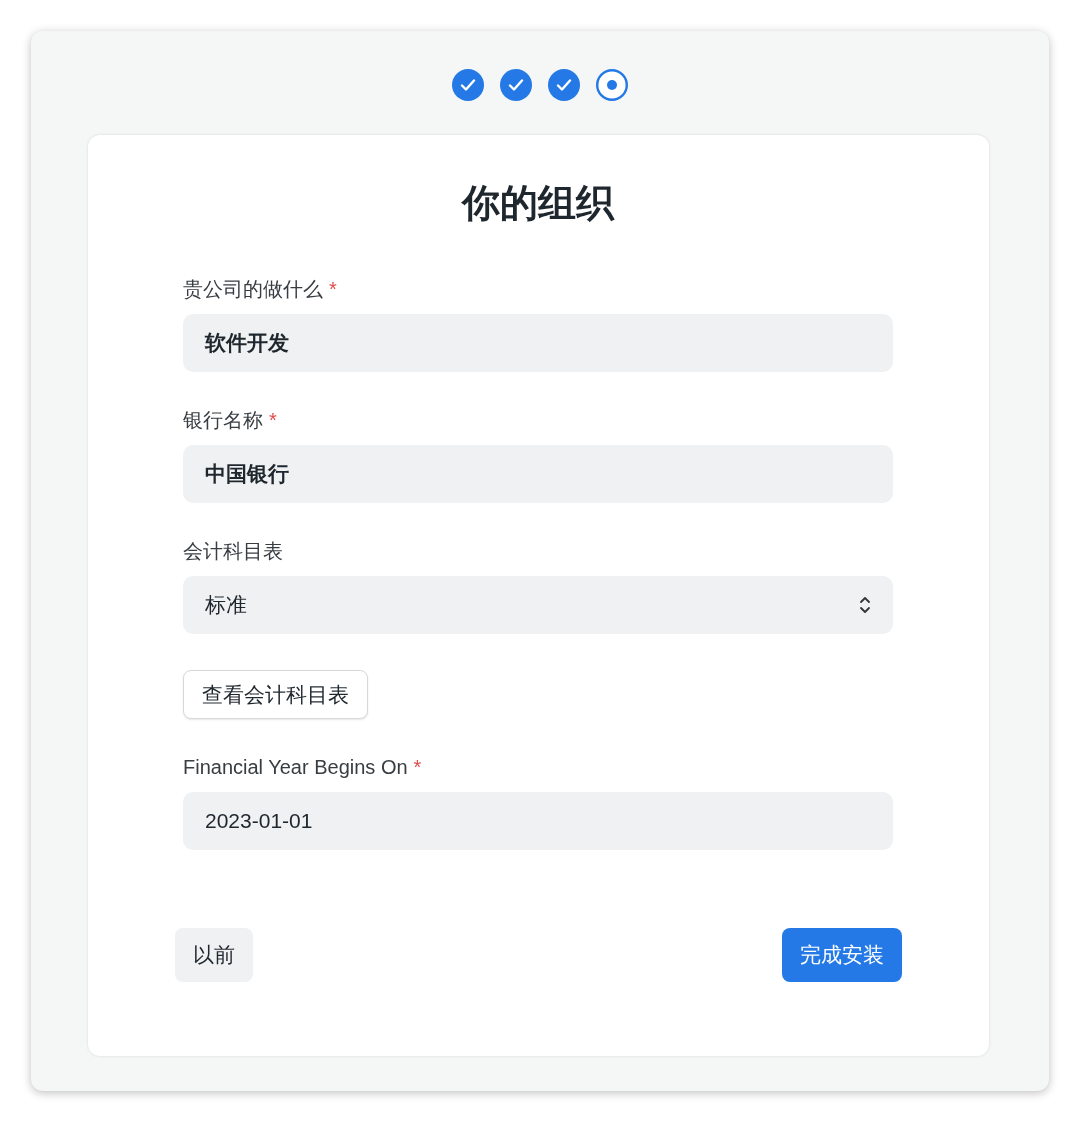  Describe the element at coordinates (842, 955) in the screenshot. I see `finish-button: 完成安装` at that location.